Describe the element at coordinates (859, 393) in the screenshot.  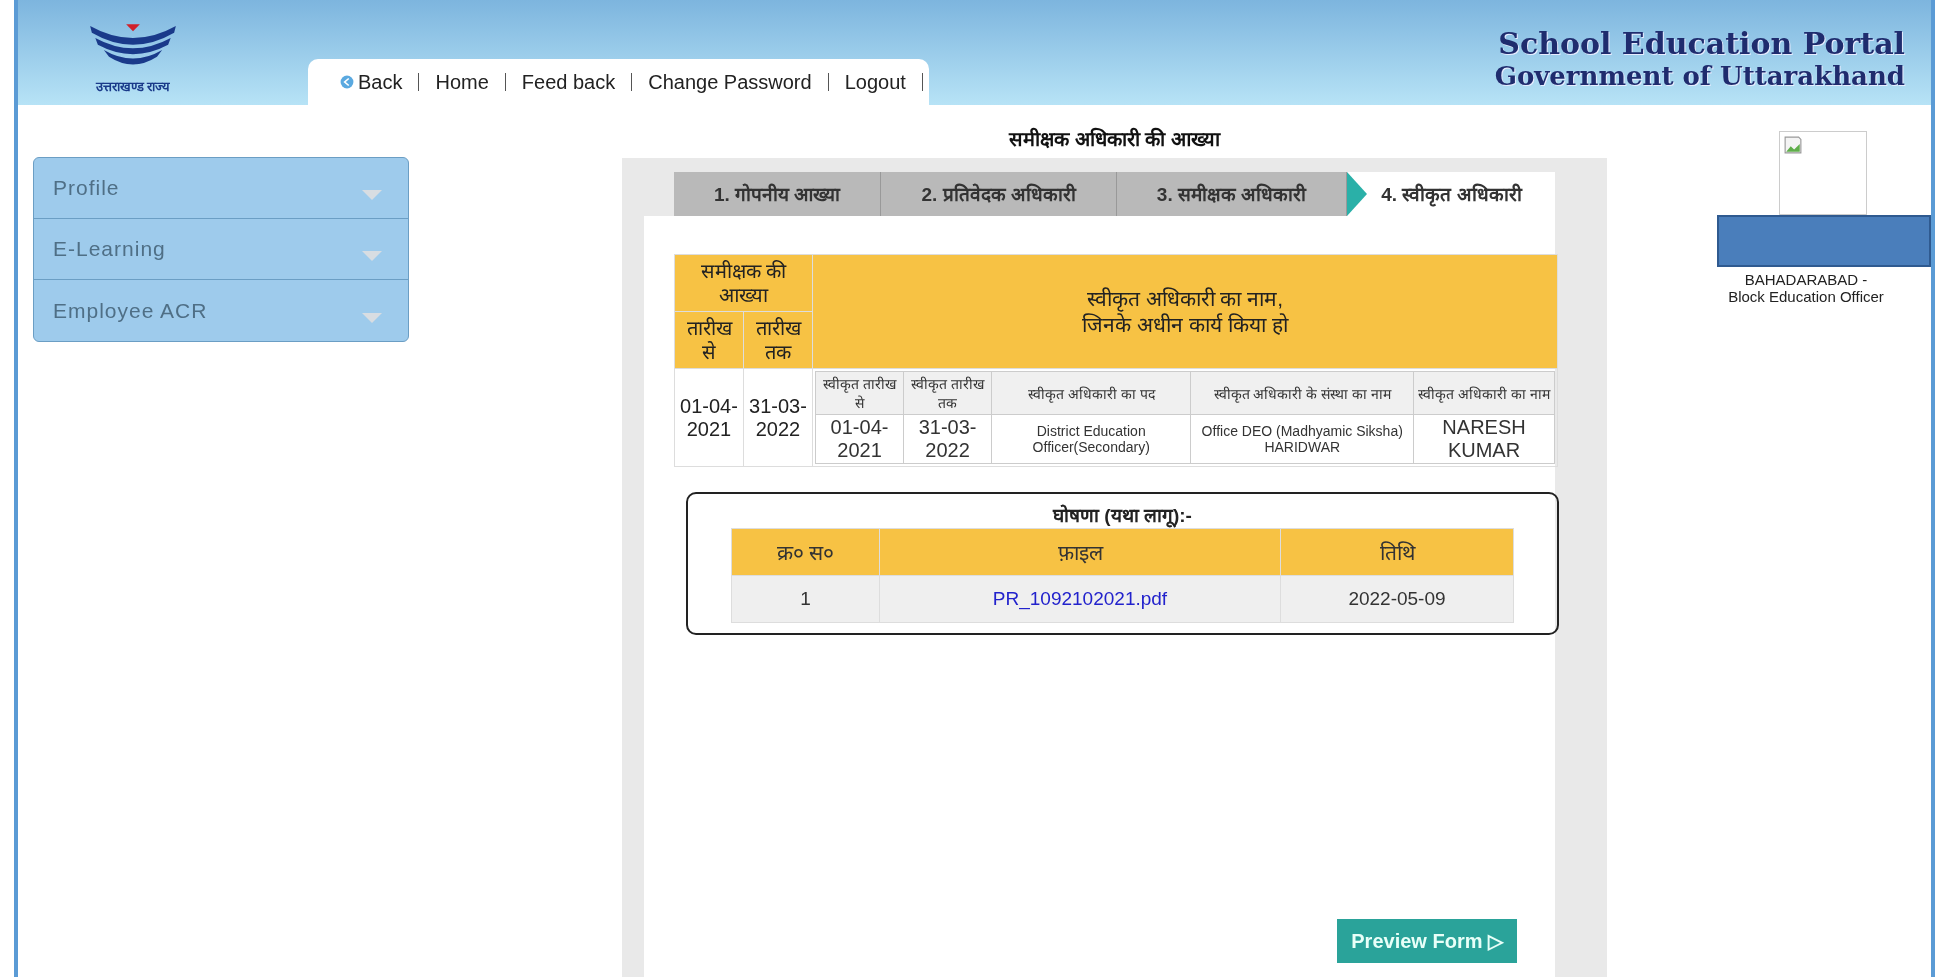
I see `column-header: स्वीकृत तारीख से` at that location.